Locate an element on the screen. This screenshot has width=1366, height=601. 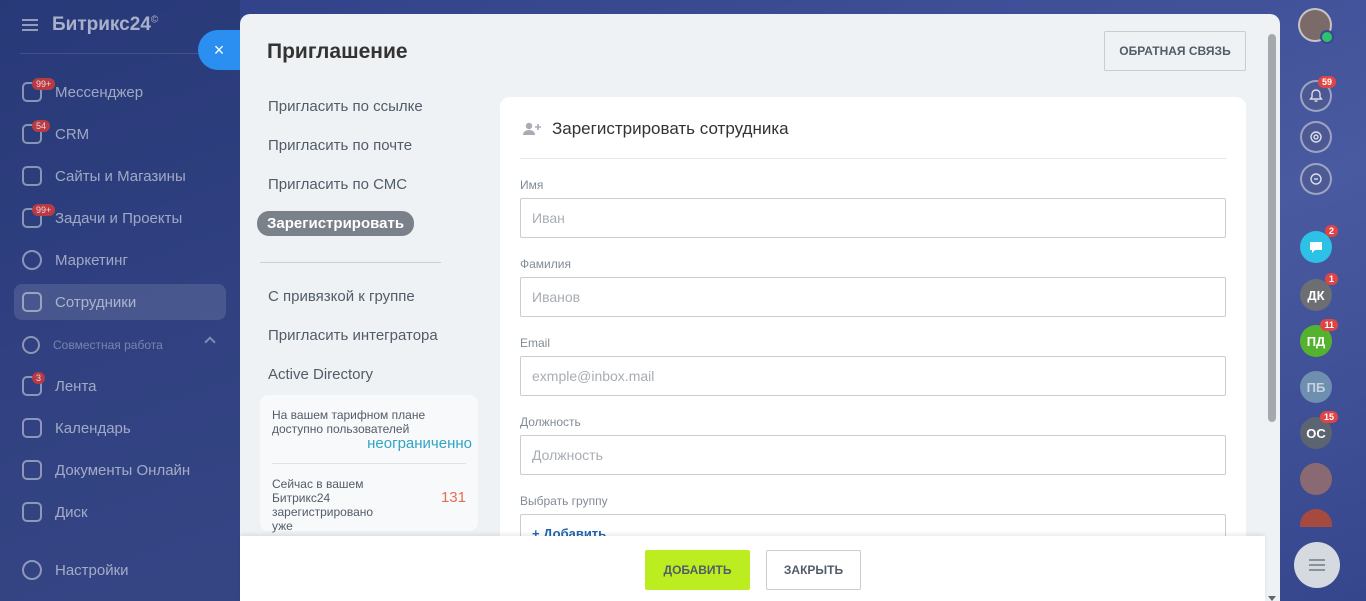
document-icon is located at coordinates (32, 470).